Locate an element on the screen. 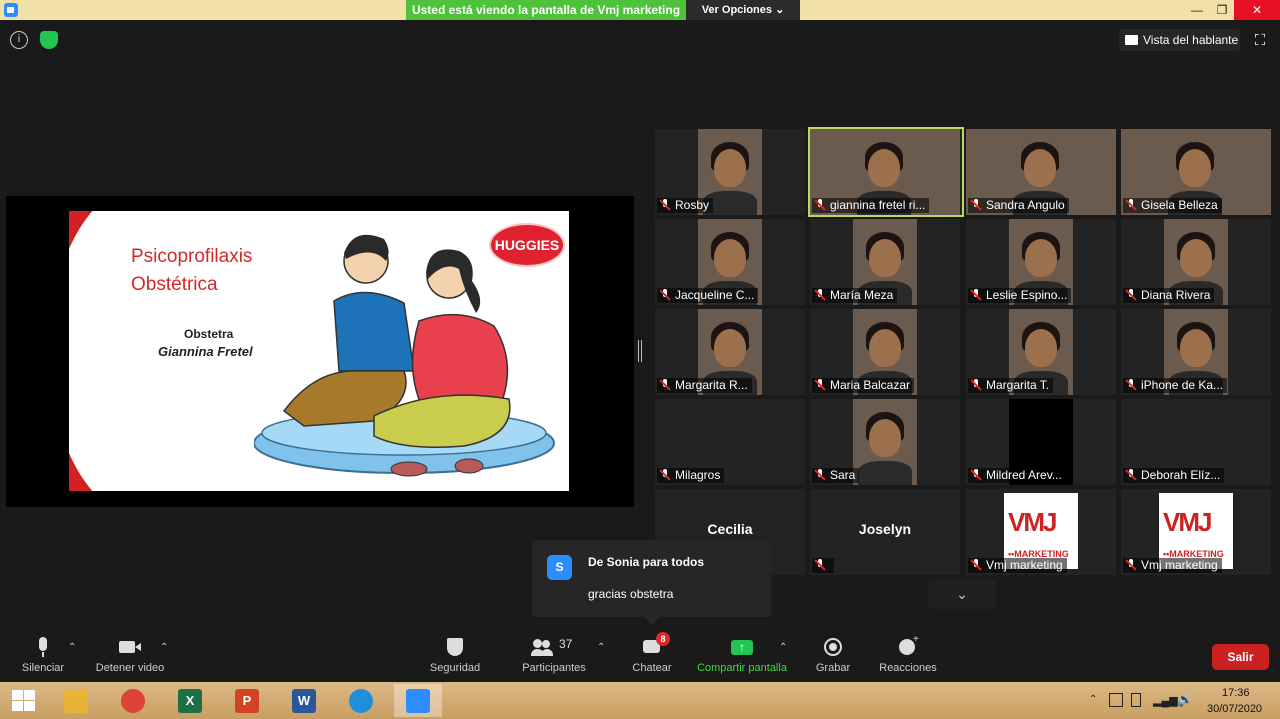 The height and width of the screenshot is (719, 1280). taskbar-app-button: P is located at coordinates (247, 700).